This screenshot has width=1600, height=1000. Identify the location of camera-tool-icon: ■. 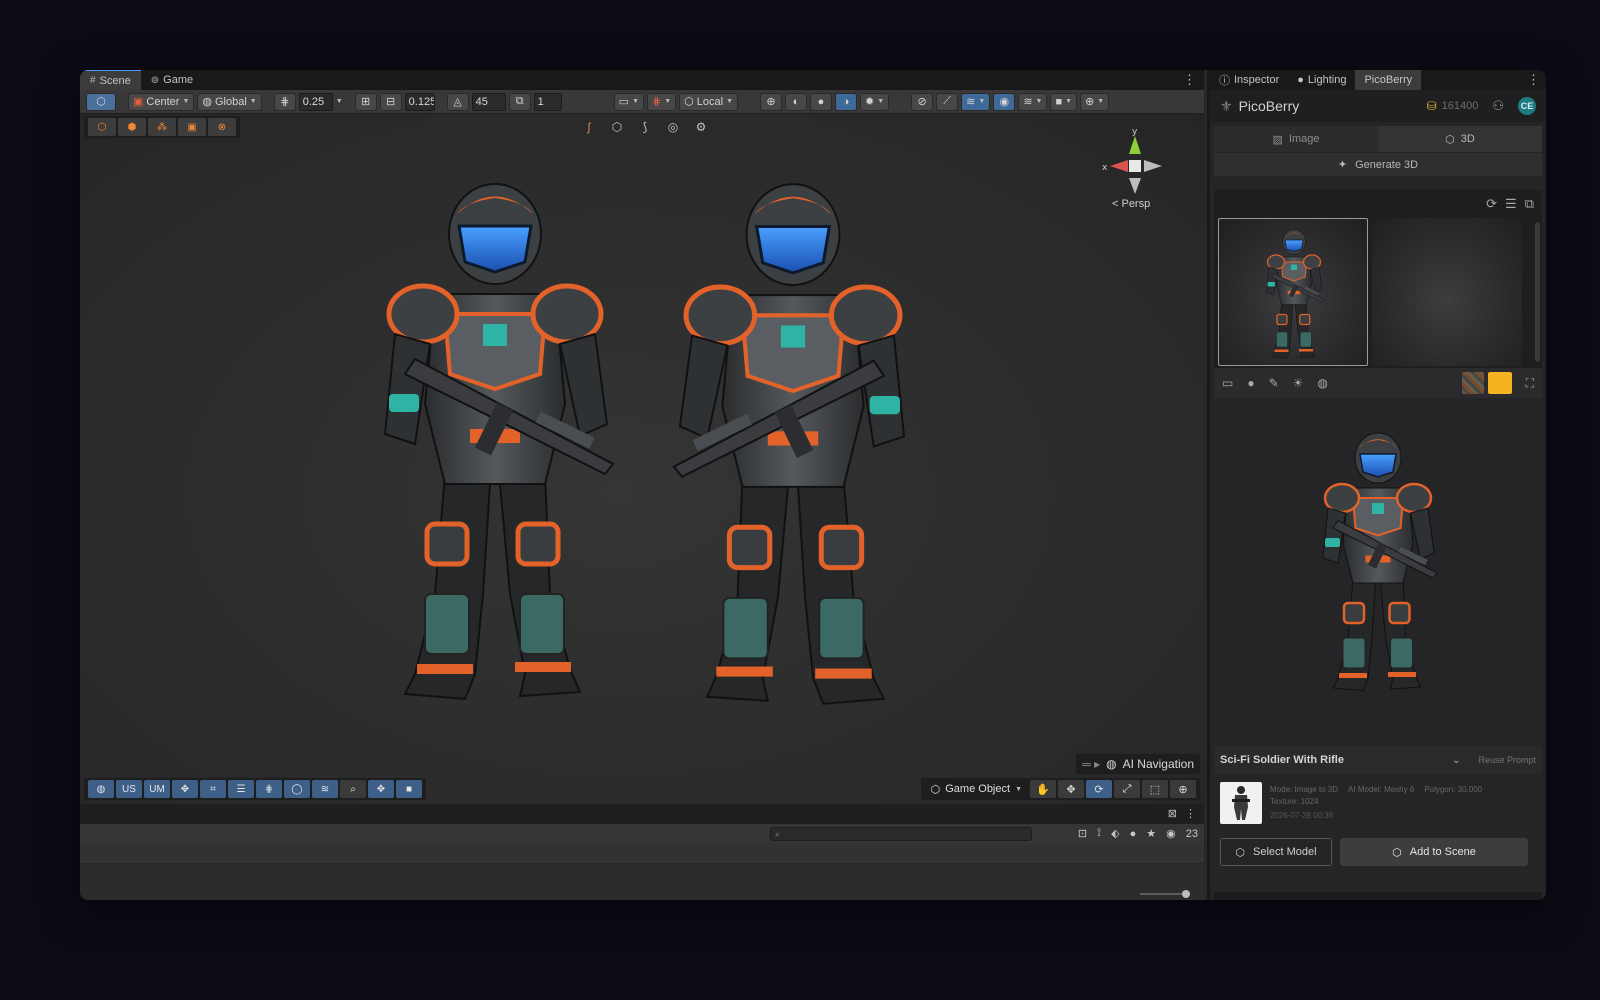
(409, 789).